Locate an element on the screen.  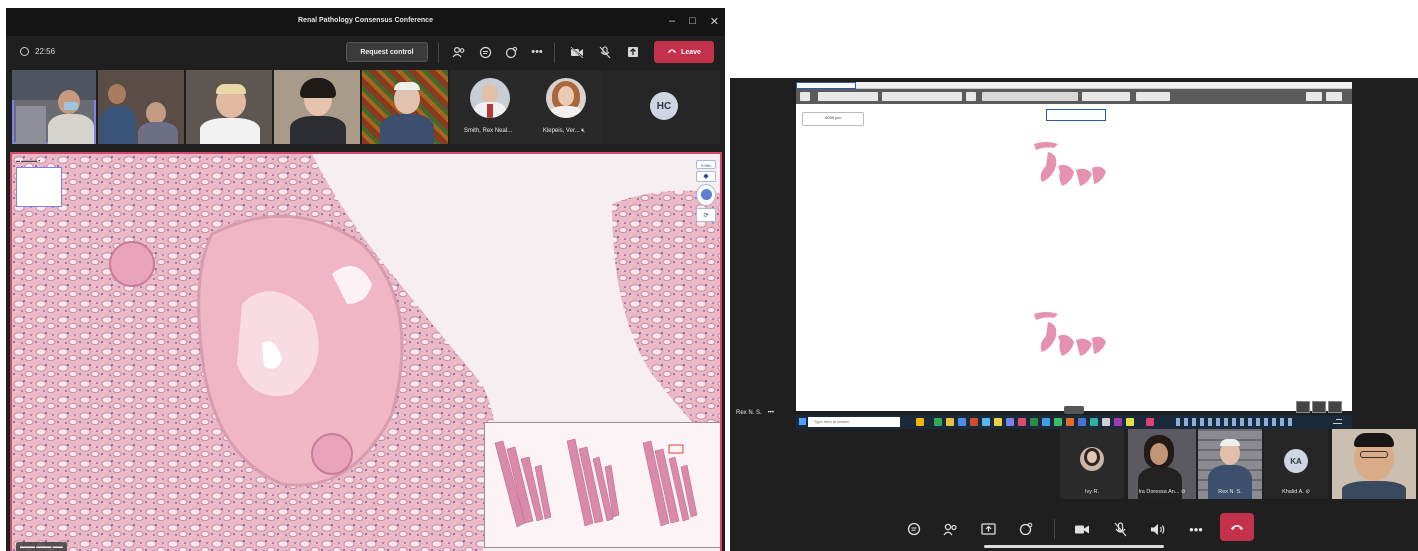
participant-tile: KA Khalid A. ⊘ is located at coordinates (1296, 464).